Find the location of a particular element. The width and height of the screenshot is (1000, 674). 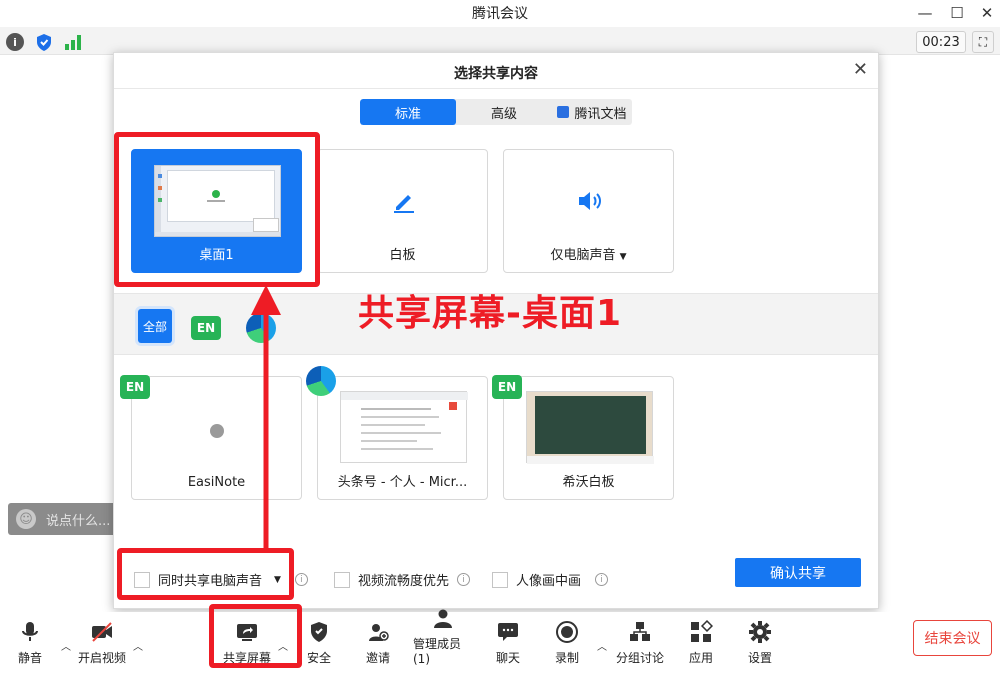

loading-dot-icon is located at coordinates (217, 431).